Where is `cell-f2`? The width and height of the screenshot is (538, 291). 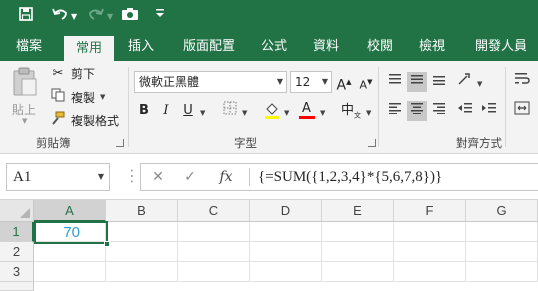
cell-f2 is located at coordinates (430, 252).